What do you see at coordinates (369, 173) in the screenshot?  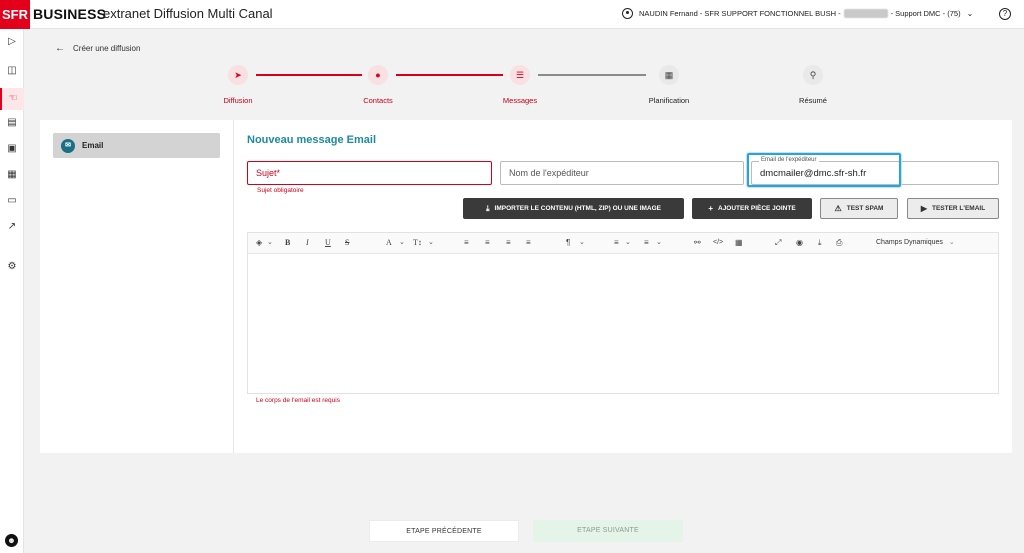 I see `subject-input: Sujet*` at bounding box center [369, 173].